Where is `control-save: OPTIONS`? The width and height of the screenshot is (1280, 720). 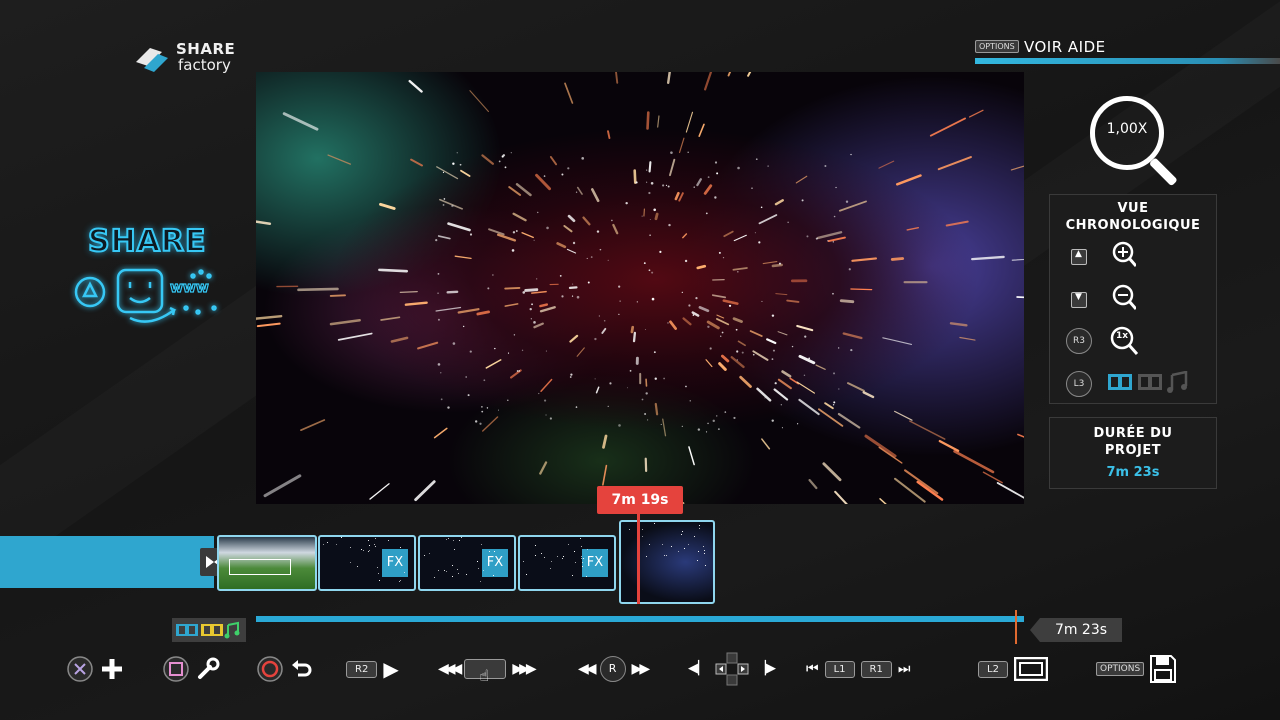 control-save: OPTIONS is located at coordinates (1136, 669).